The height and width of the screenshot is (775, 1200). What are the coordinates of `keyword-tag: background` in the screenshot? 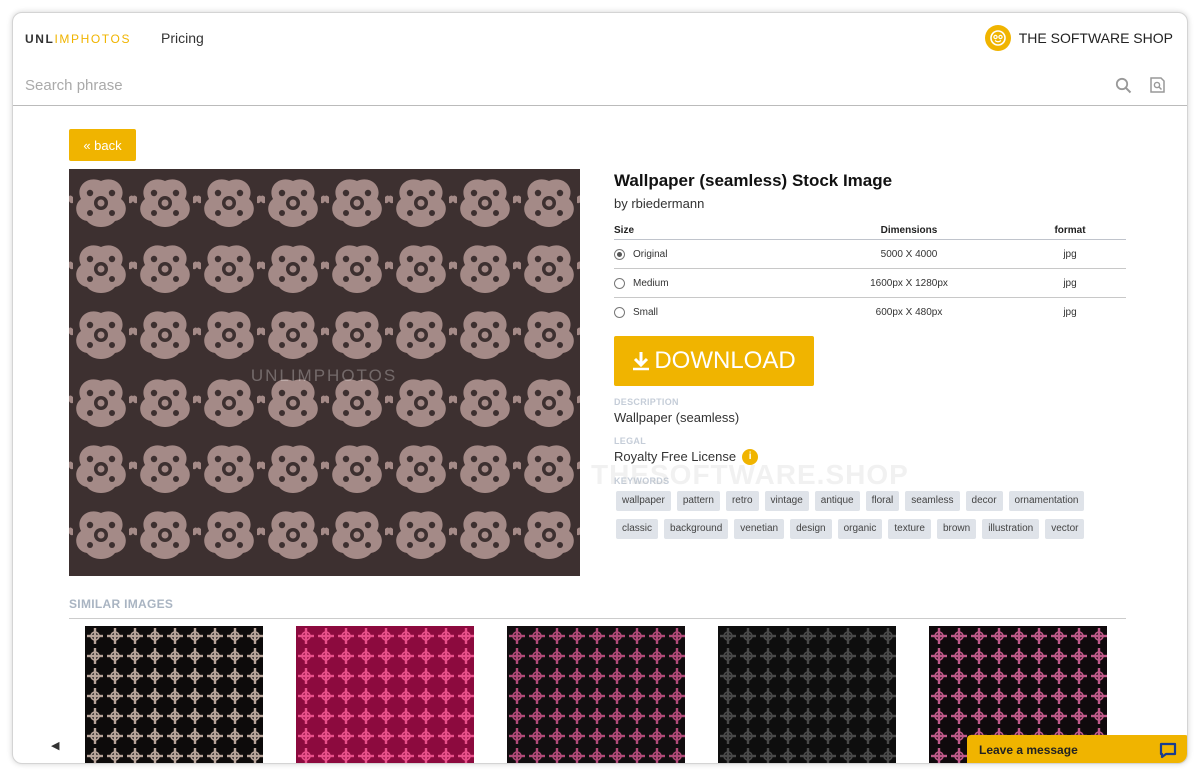 It's located at (696, 528).